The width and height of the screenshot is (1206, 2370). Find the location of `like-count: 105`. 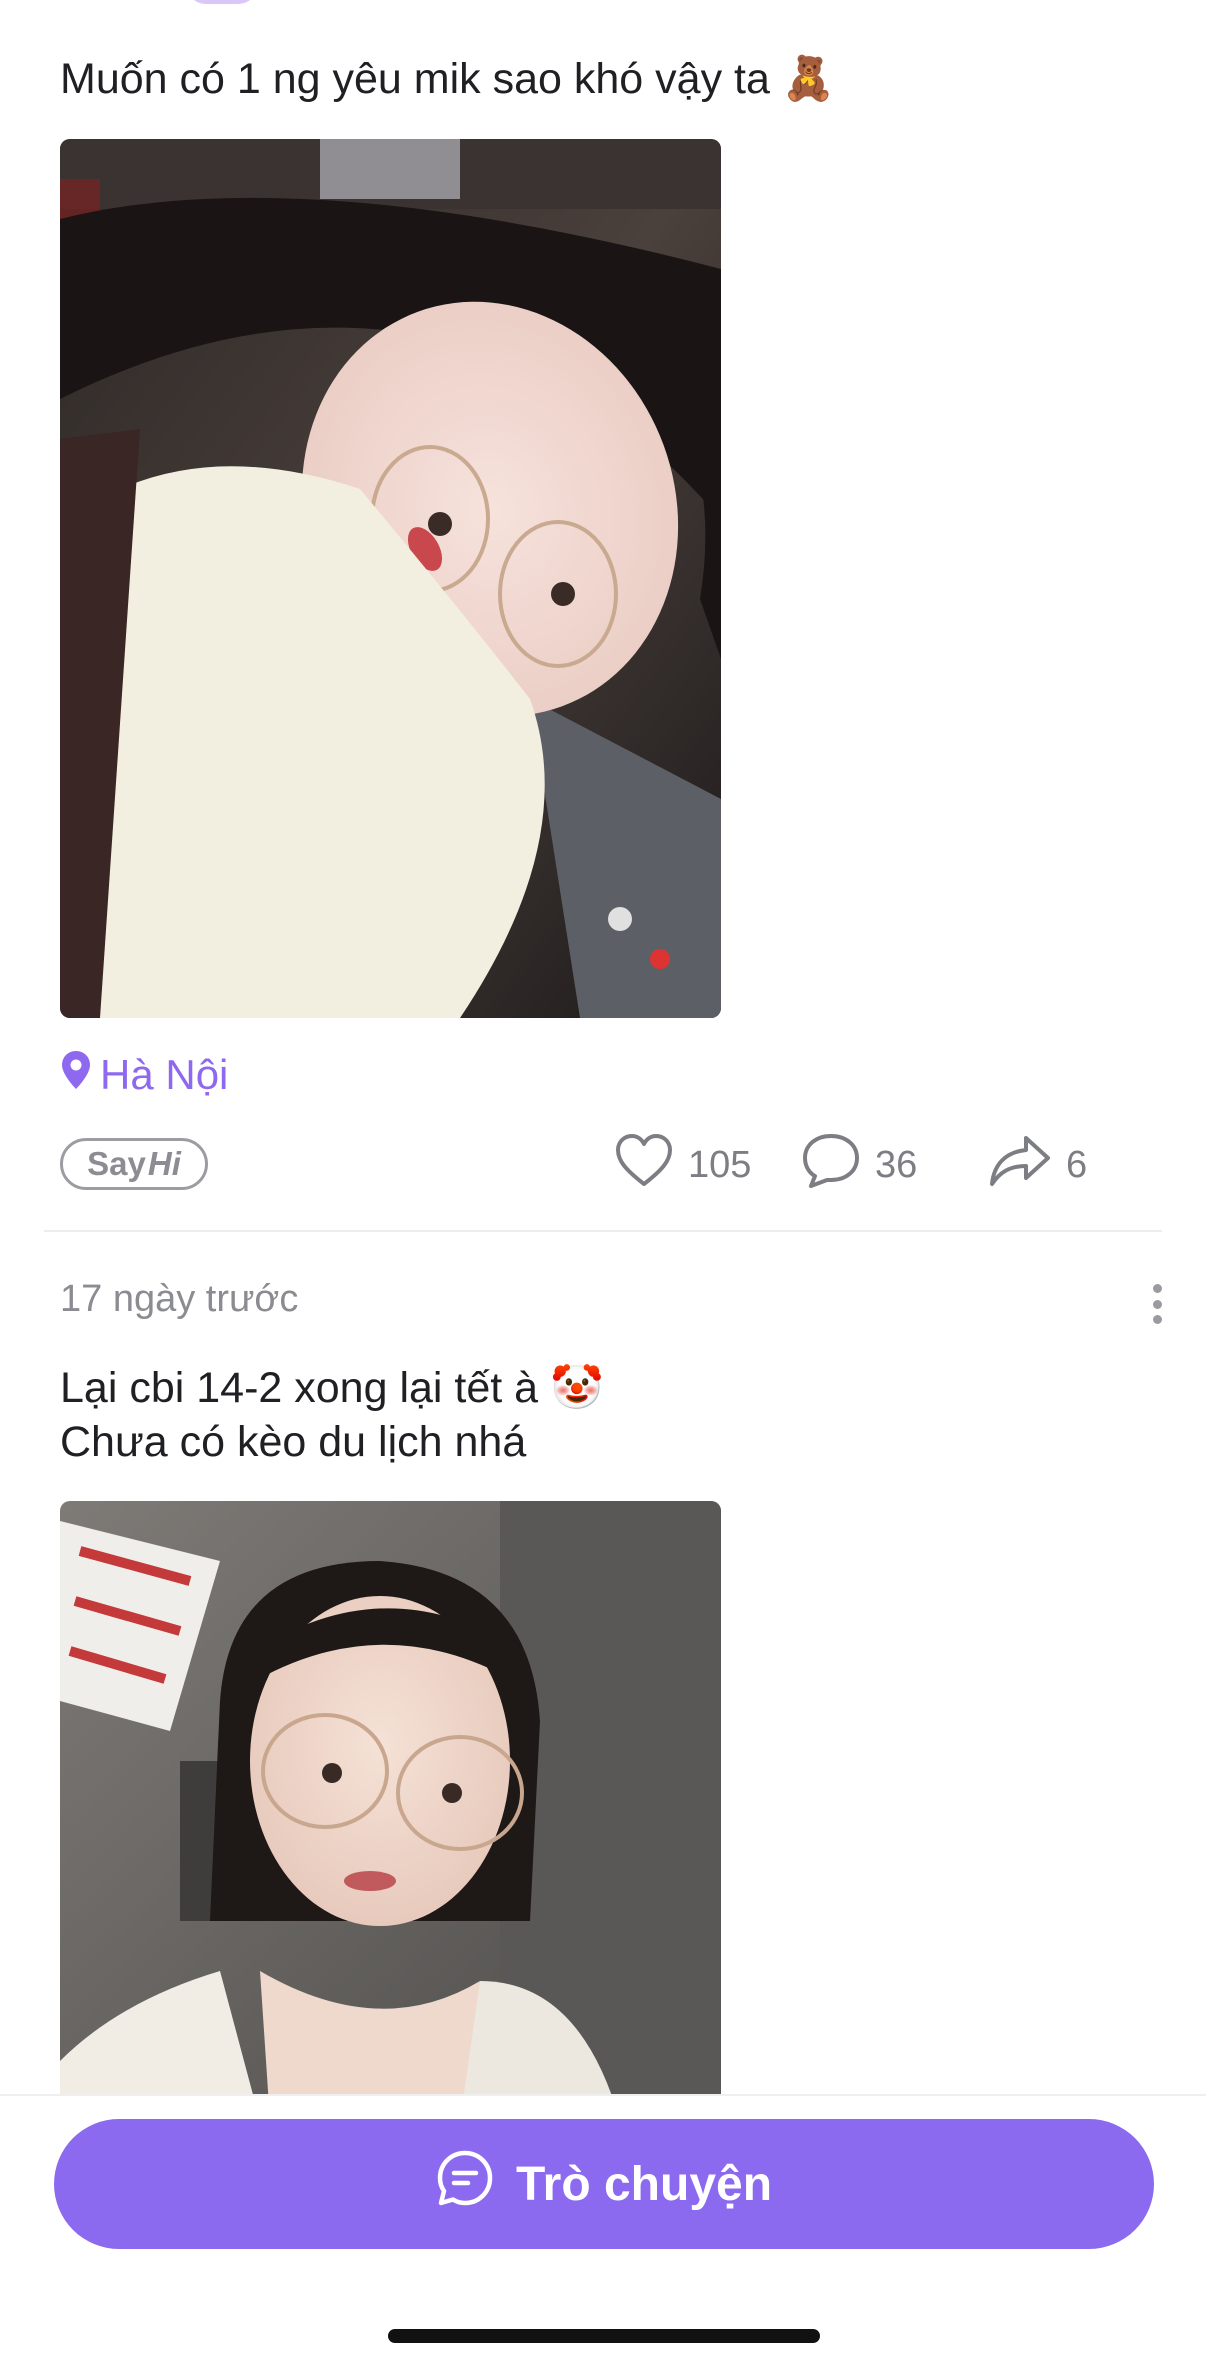

like-count: 105 is located at coordinates (720, 1164).